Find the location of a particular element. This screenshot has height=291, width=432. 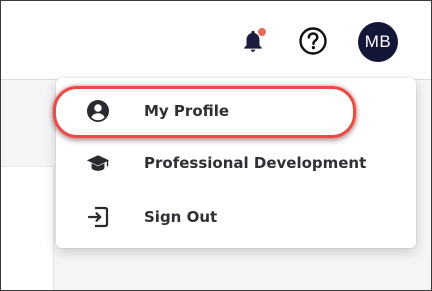

user-avatar-button: MB is located at coordinates (378, 42).